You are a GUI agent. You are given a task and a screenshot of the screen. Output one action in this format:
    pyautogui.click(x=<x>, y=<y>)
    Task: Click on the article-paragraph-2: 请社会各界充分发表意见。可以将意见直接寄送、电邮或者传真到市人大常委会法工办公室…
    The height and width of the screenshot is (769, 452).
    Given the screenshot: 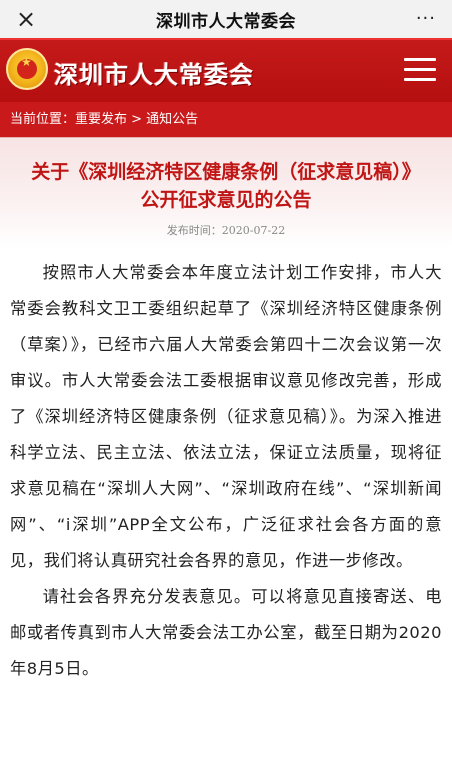 What is the action you would take?
    pyautogui.click(x=226, y=632)
    